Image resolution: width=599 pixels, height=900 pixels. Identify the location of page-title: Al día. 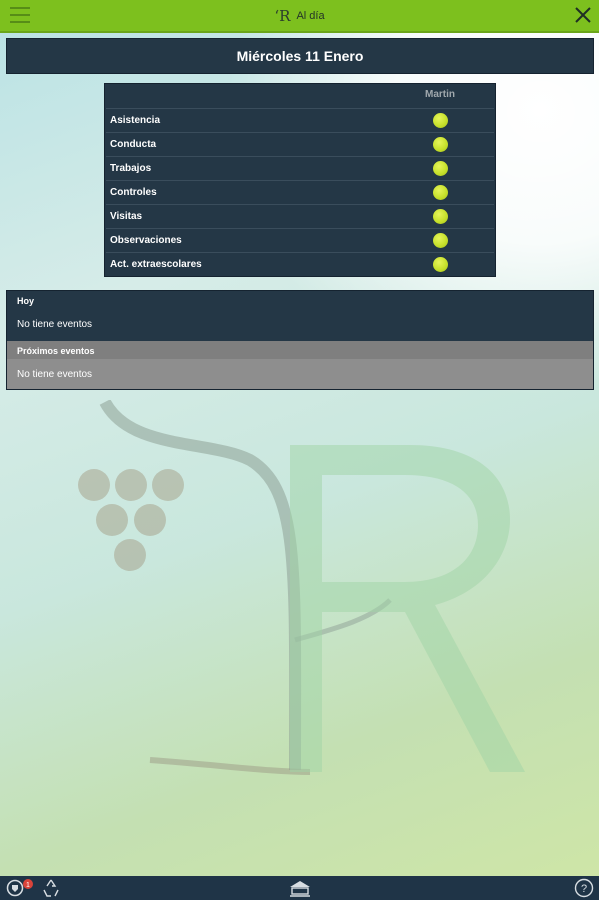
(310, 15).